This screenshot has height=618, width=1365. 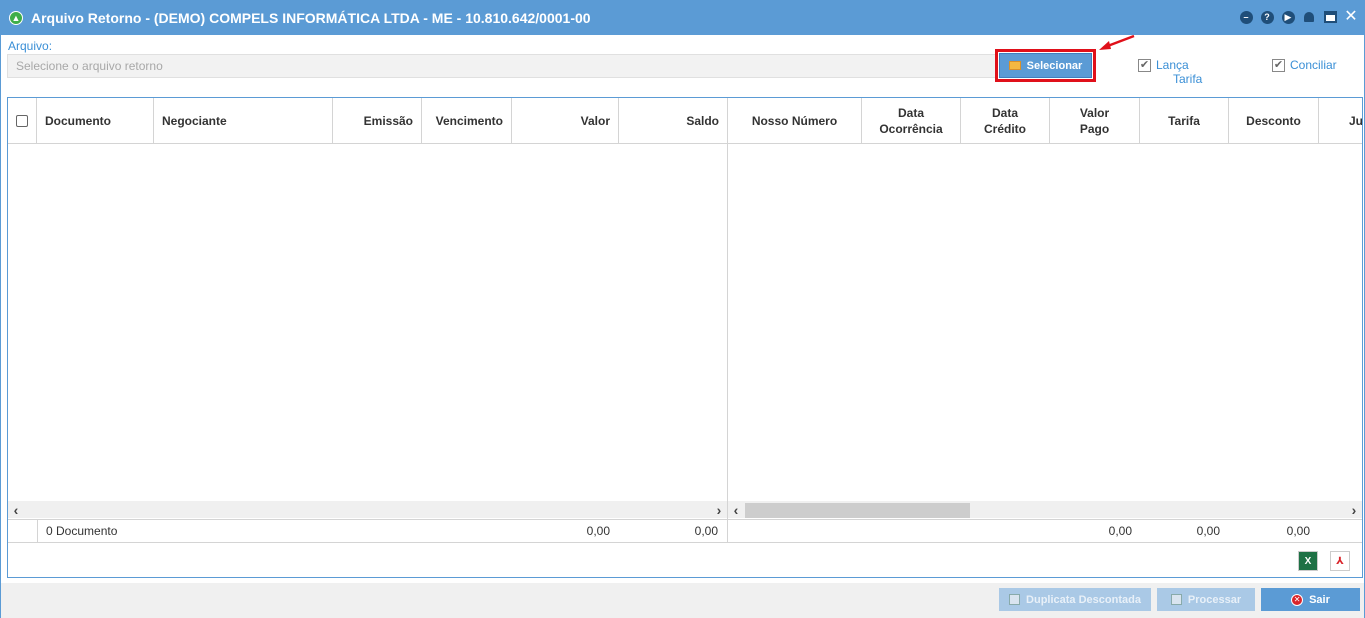 I want to click on sair-button: ✕ Sair, so click(x=1310, y=599).